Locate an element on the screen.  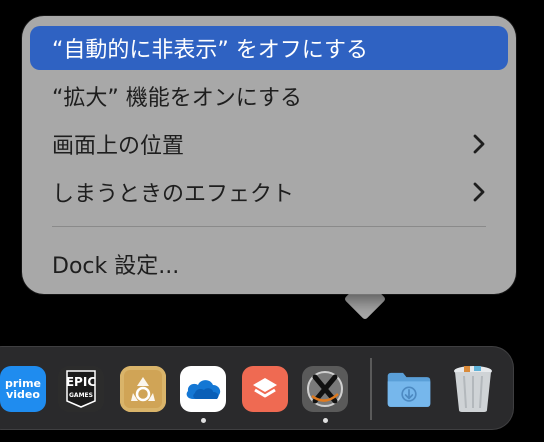
cloud-icon is located at coordinates (203, 389).